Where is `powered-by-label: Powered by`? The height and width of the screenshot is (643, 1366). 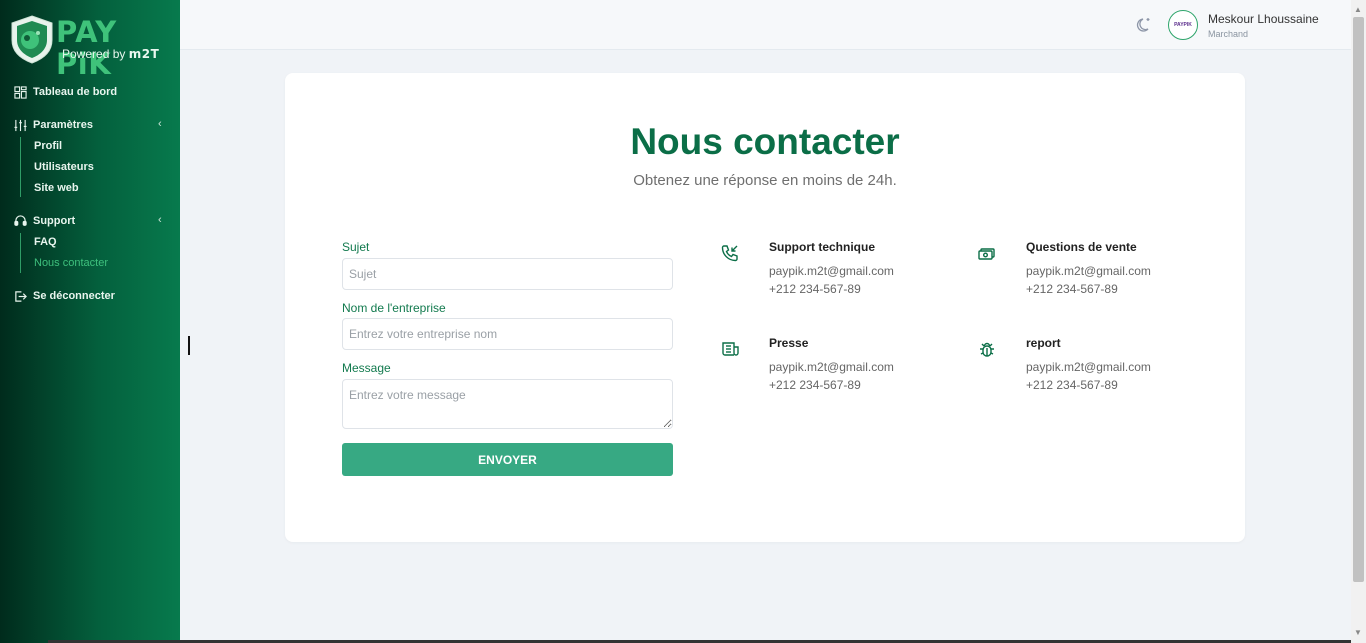 powered-by-label: Powered by is located at coordinates (94, 54).